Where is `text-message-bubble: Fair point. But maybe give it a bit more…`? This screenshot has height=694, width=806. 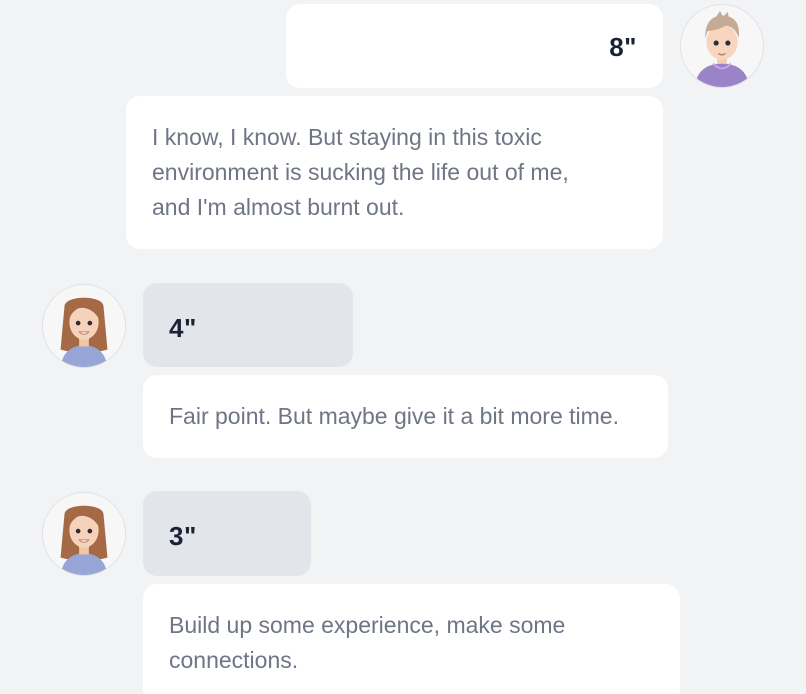 text-message-bubble: Fair point. But maybe give it a bit more… is located at coordinates (405, 416).